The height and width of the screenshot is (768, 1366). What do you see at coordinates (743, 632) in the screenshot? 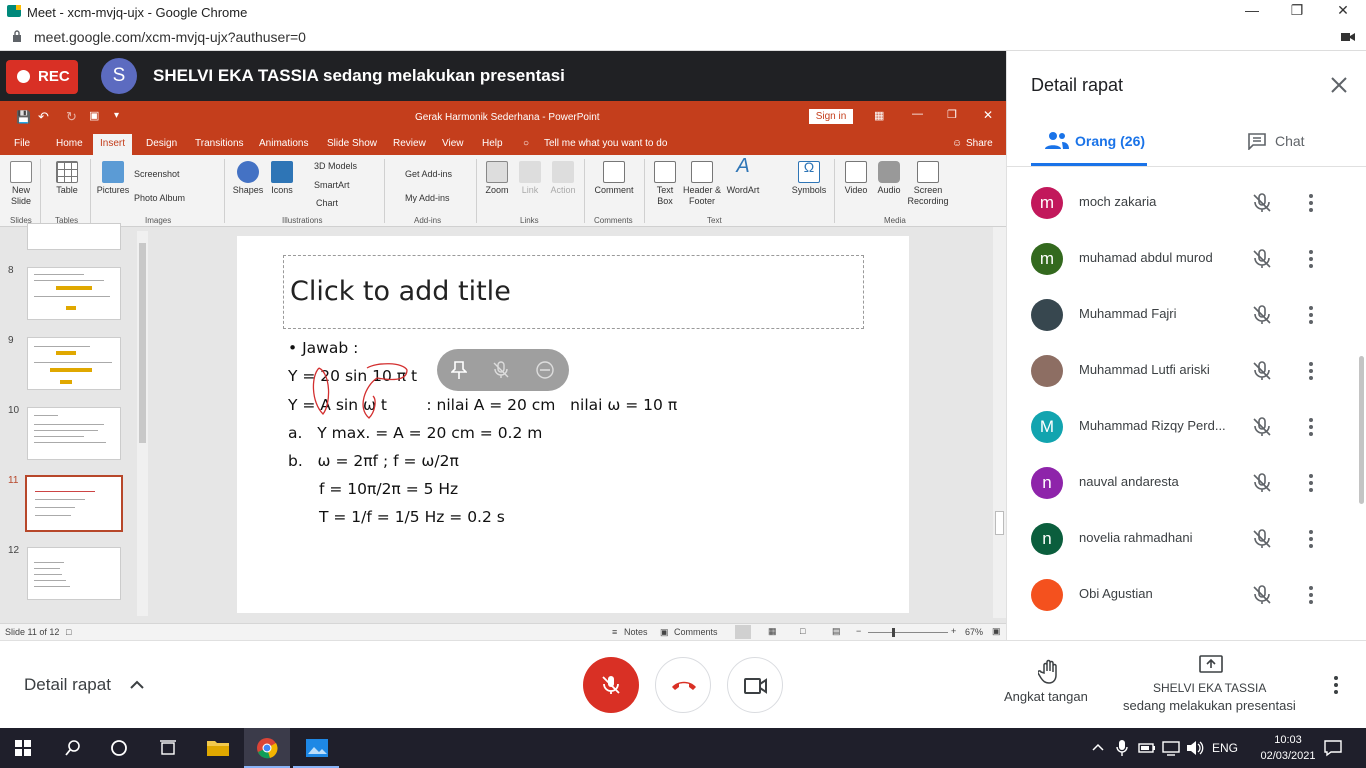
I see `normal-view-button` at bounding box center [743, 632].